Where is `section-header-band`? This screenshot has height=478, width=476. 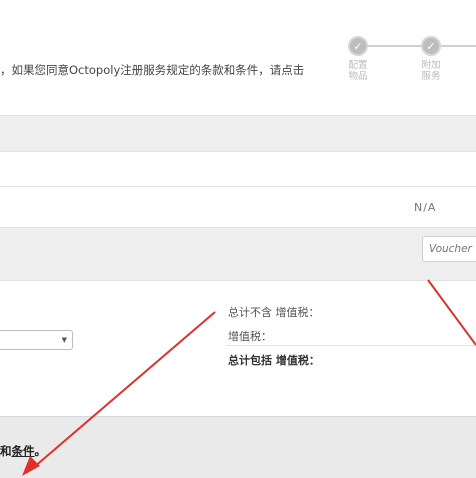
section-header-band is located at coordinates (238, 133).